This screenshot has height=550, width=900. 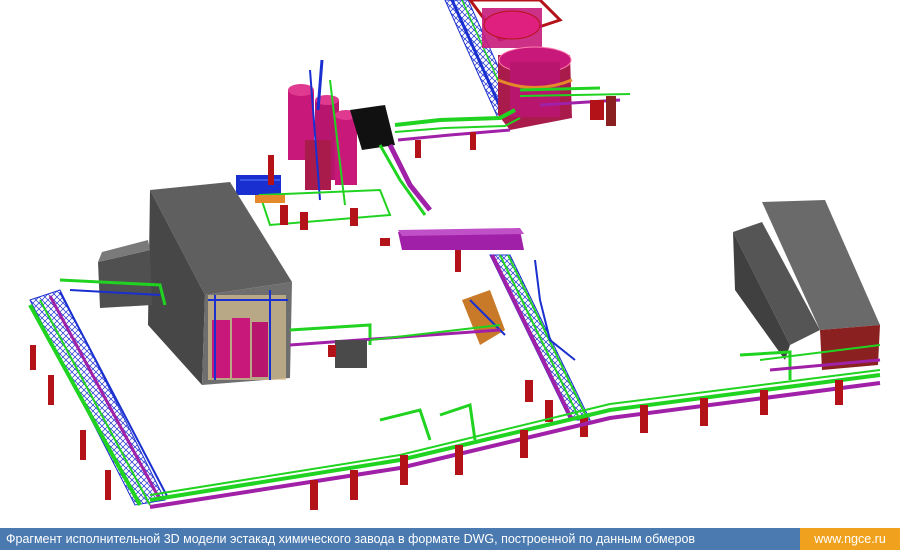 I want to click on tank-cluster, so click(x=315, y=144).